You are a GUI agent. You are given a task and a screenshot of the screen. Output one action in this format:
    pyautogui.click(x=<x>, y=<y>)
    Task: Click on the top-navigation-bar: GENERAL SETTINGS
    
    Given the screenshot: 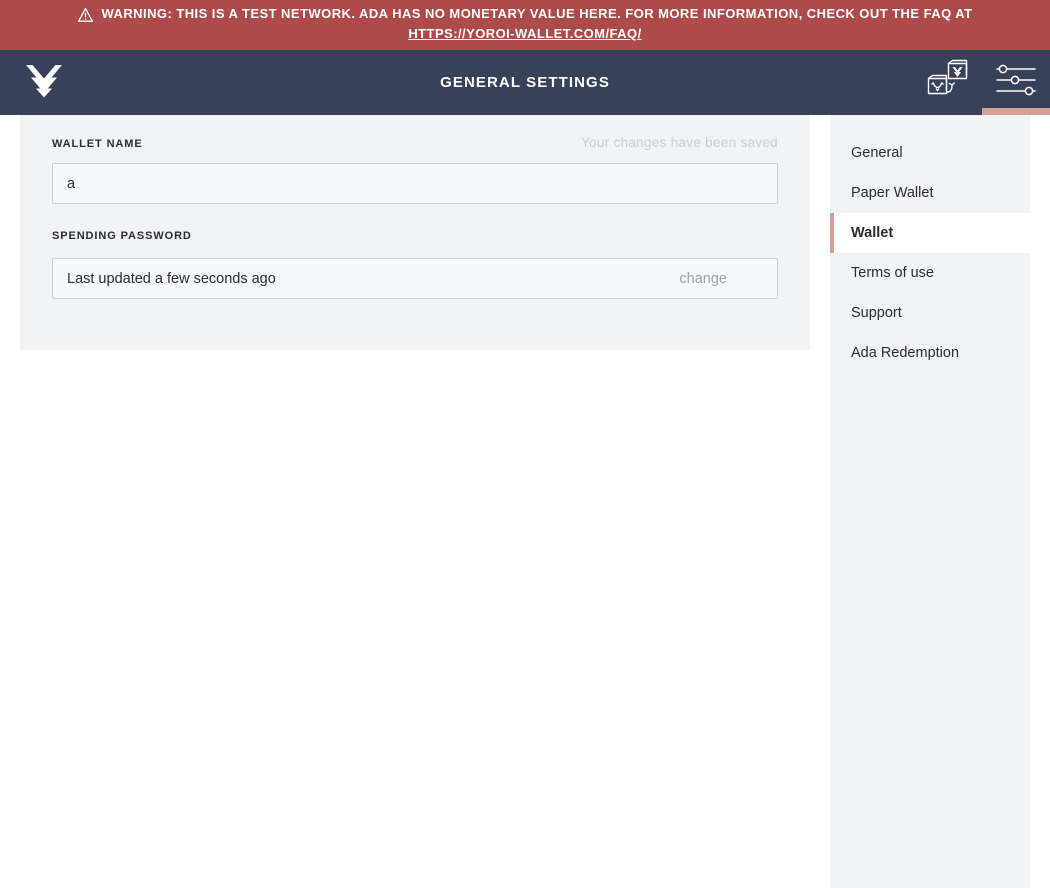 What is the action you would take?
    pyautogui.click(x=525, y=82)
    